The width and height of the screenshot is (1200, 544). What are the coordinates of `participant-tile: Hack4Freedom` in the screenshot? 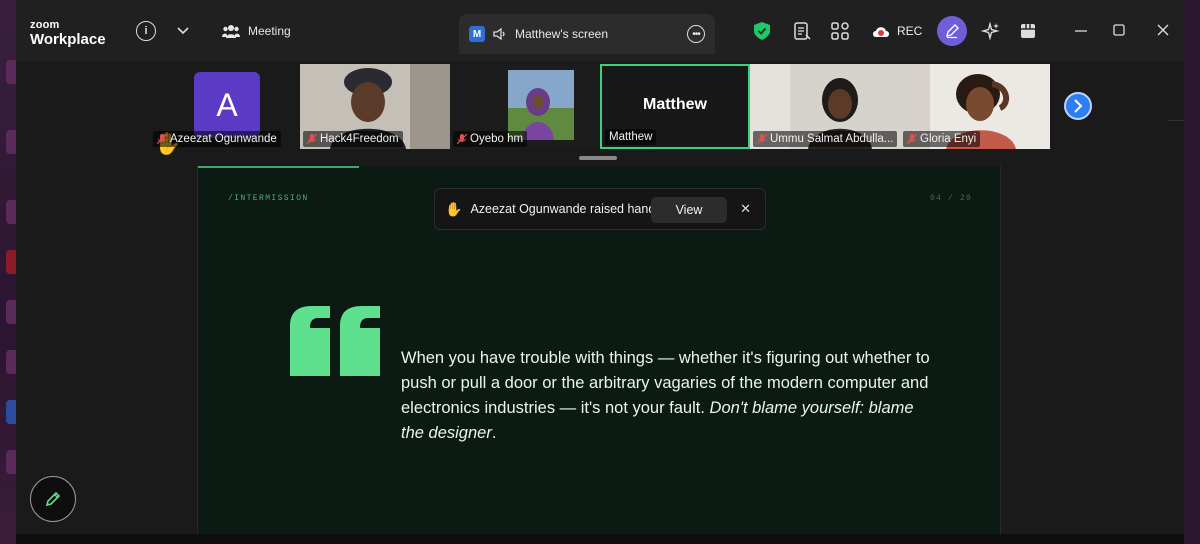 It's located at (375, 106).